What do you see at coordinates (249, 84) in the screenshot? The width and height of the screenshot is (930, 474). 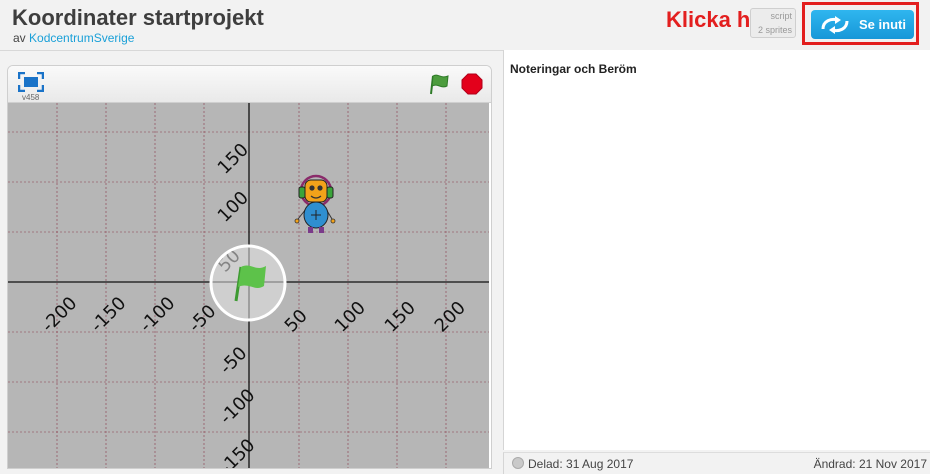 I see `player-controls: v458` at bounding box center [249, 84].